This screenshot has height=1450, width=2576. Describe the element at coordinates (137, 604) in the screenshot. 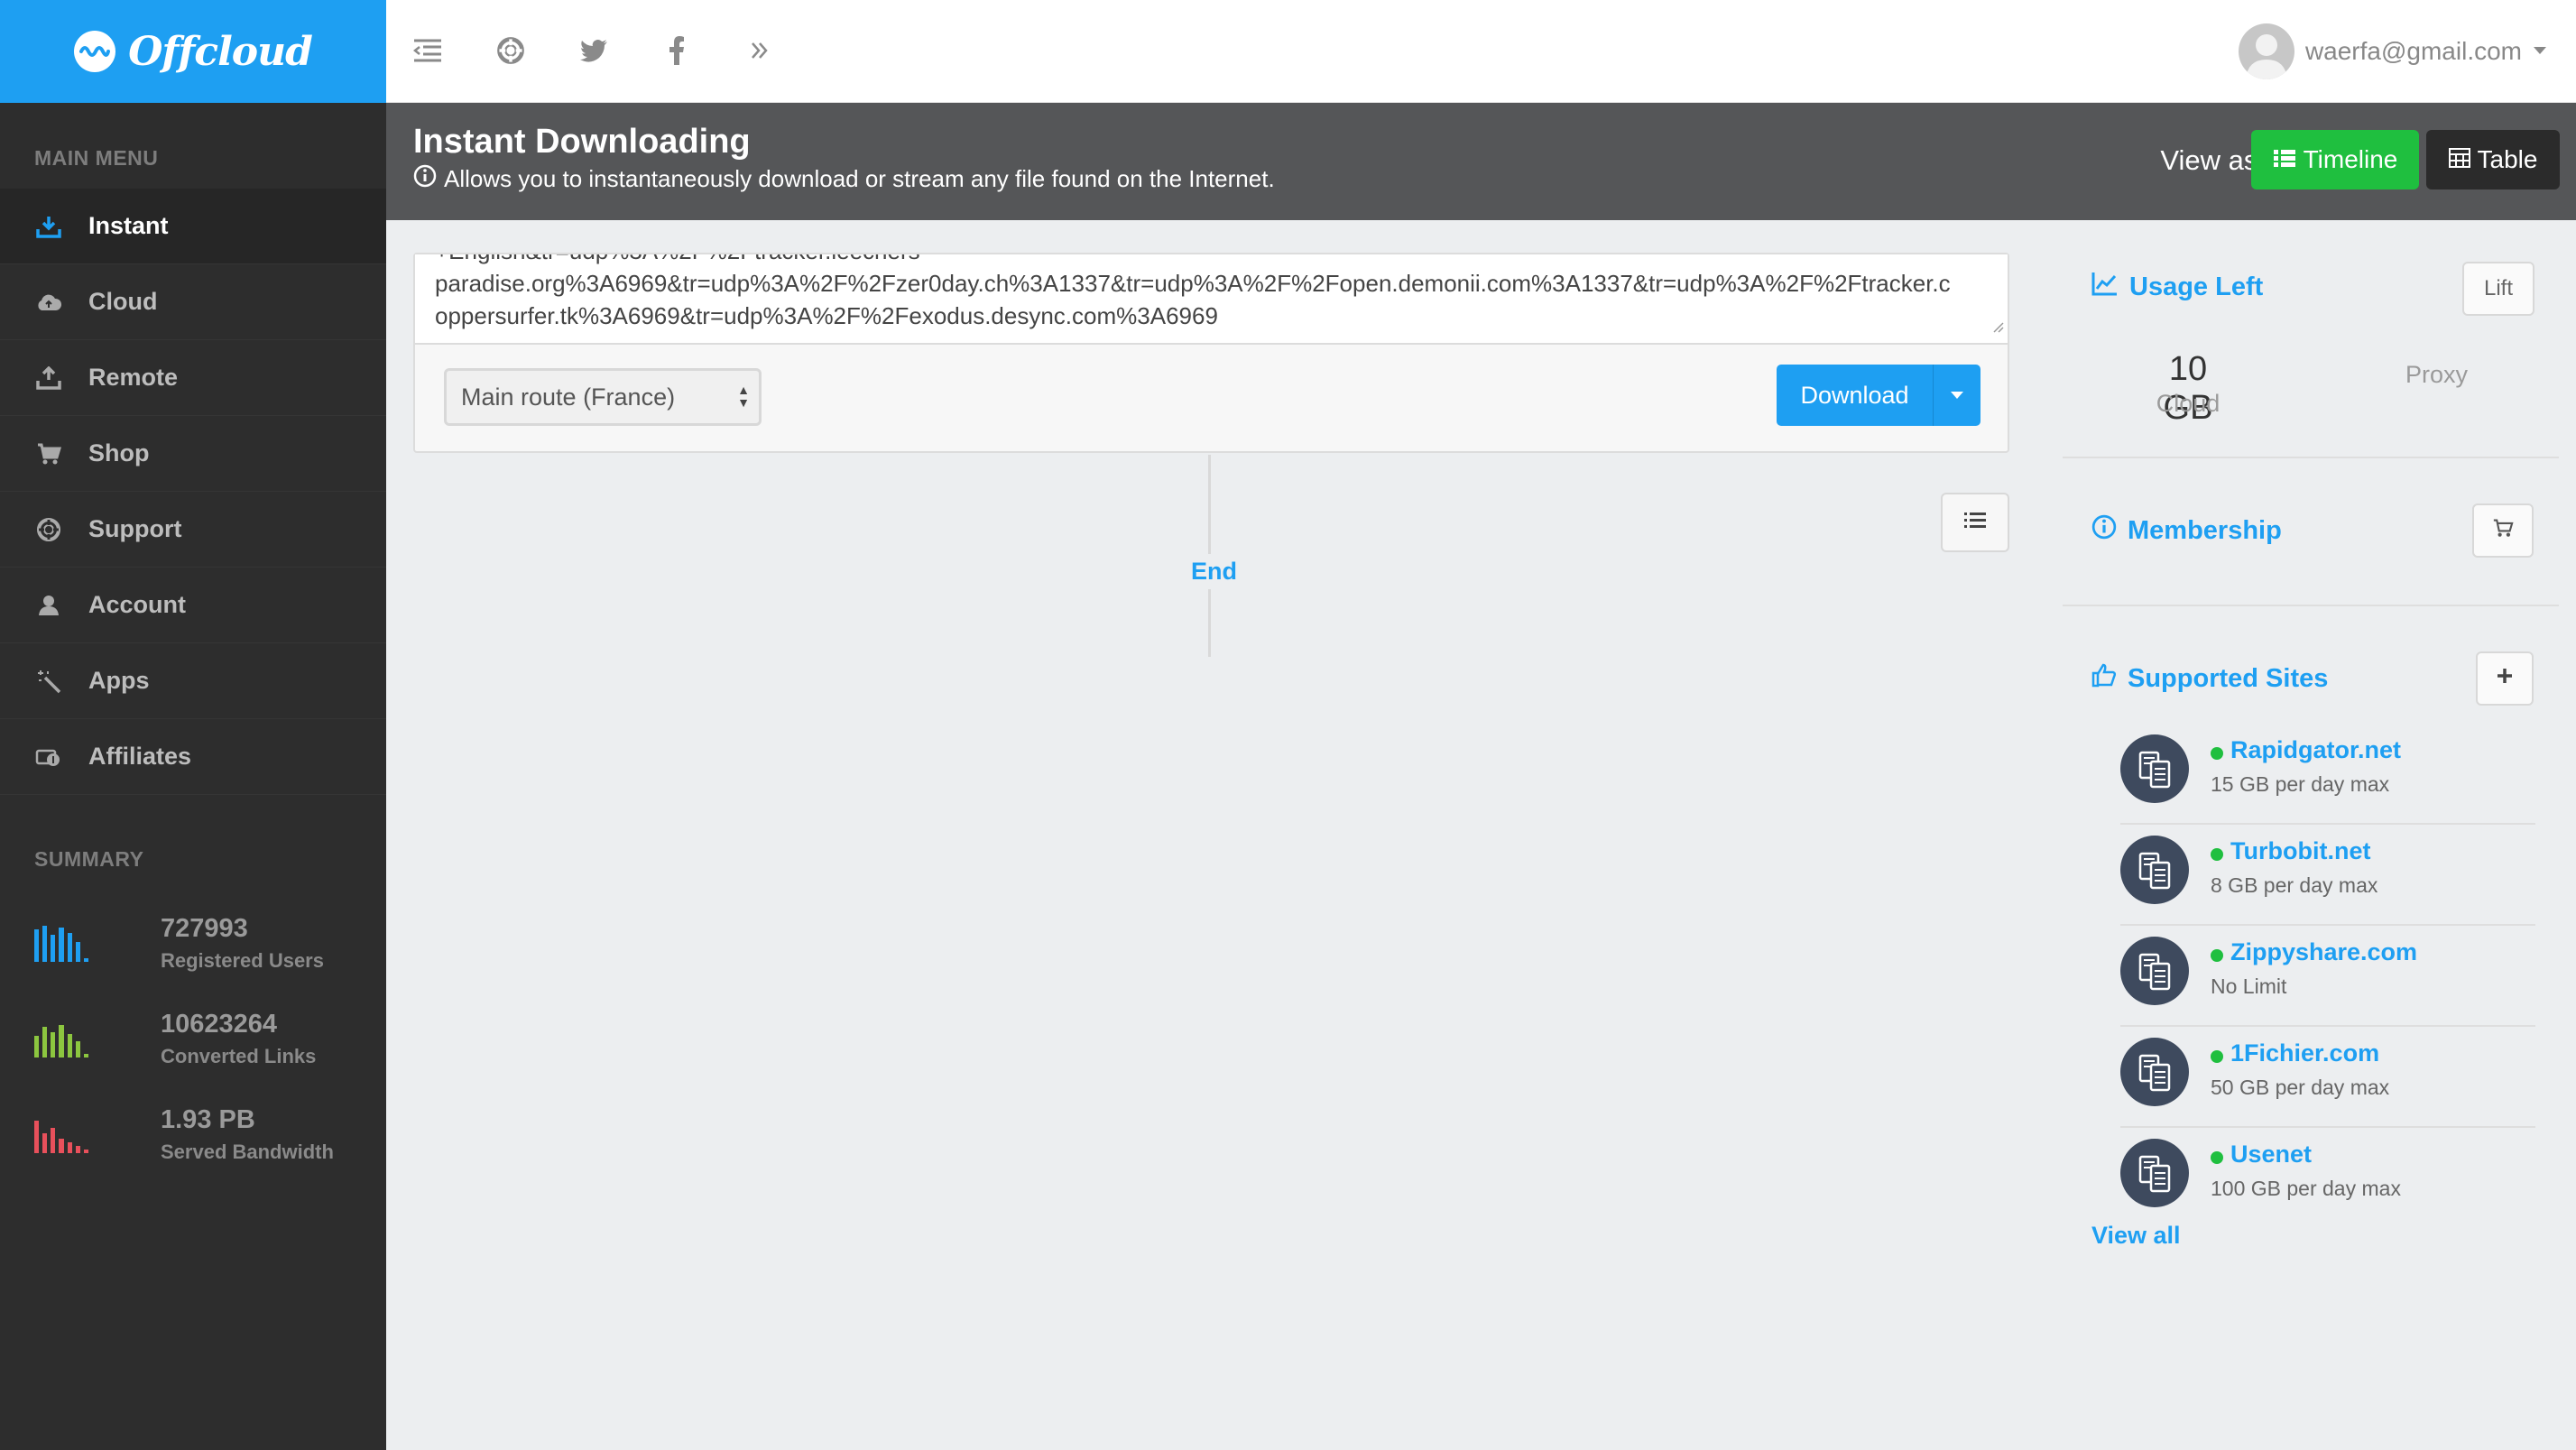

I see `sidebar-item-label: Account` at that location.